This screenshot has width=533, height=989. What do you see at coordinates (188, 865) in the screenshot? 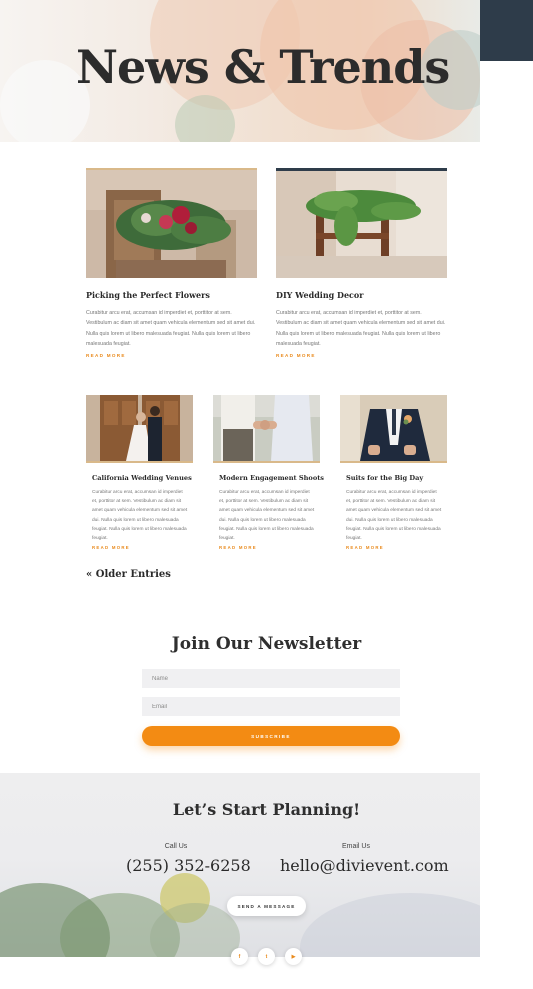
I see `phone-number: (255) 352-6258` at bounding box center [188, 865].